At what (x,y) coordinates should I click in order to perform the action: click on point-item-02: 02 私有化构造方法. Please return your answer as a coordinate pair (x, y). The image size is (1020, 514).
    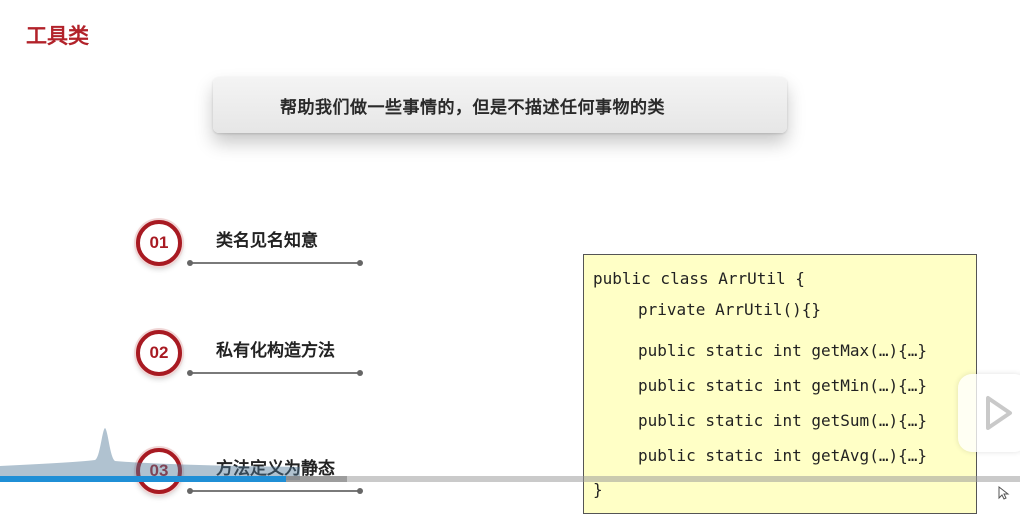
    Looking at the image, I should click on (256, 360).